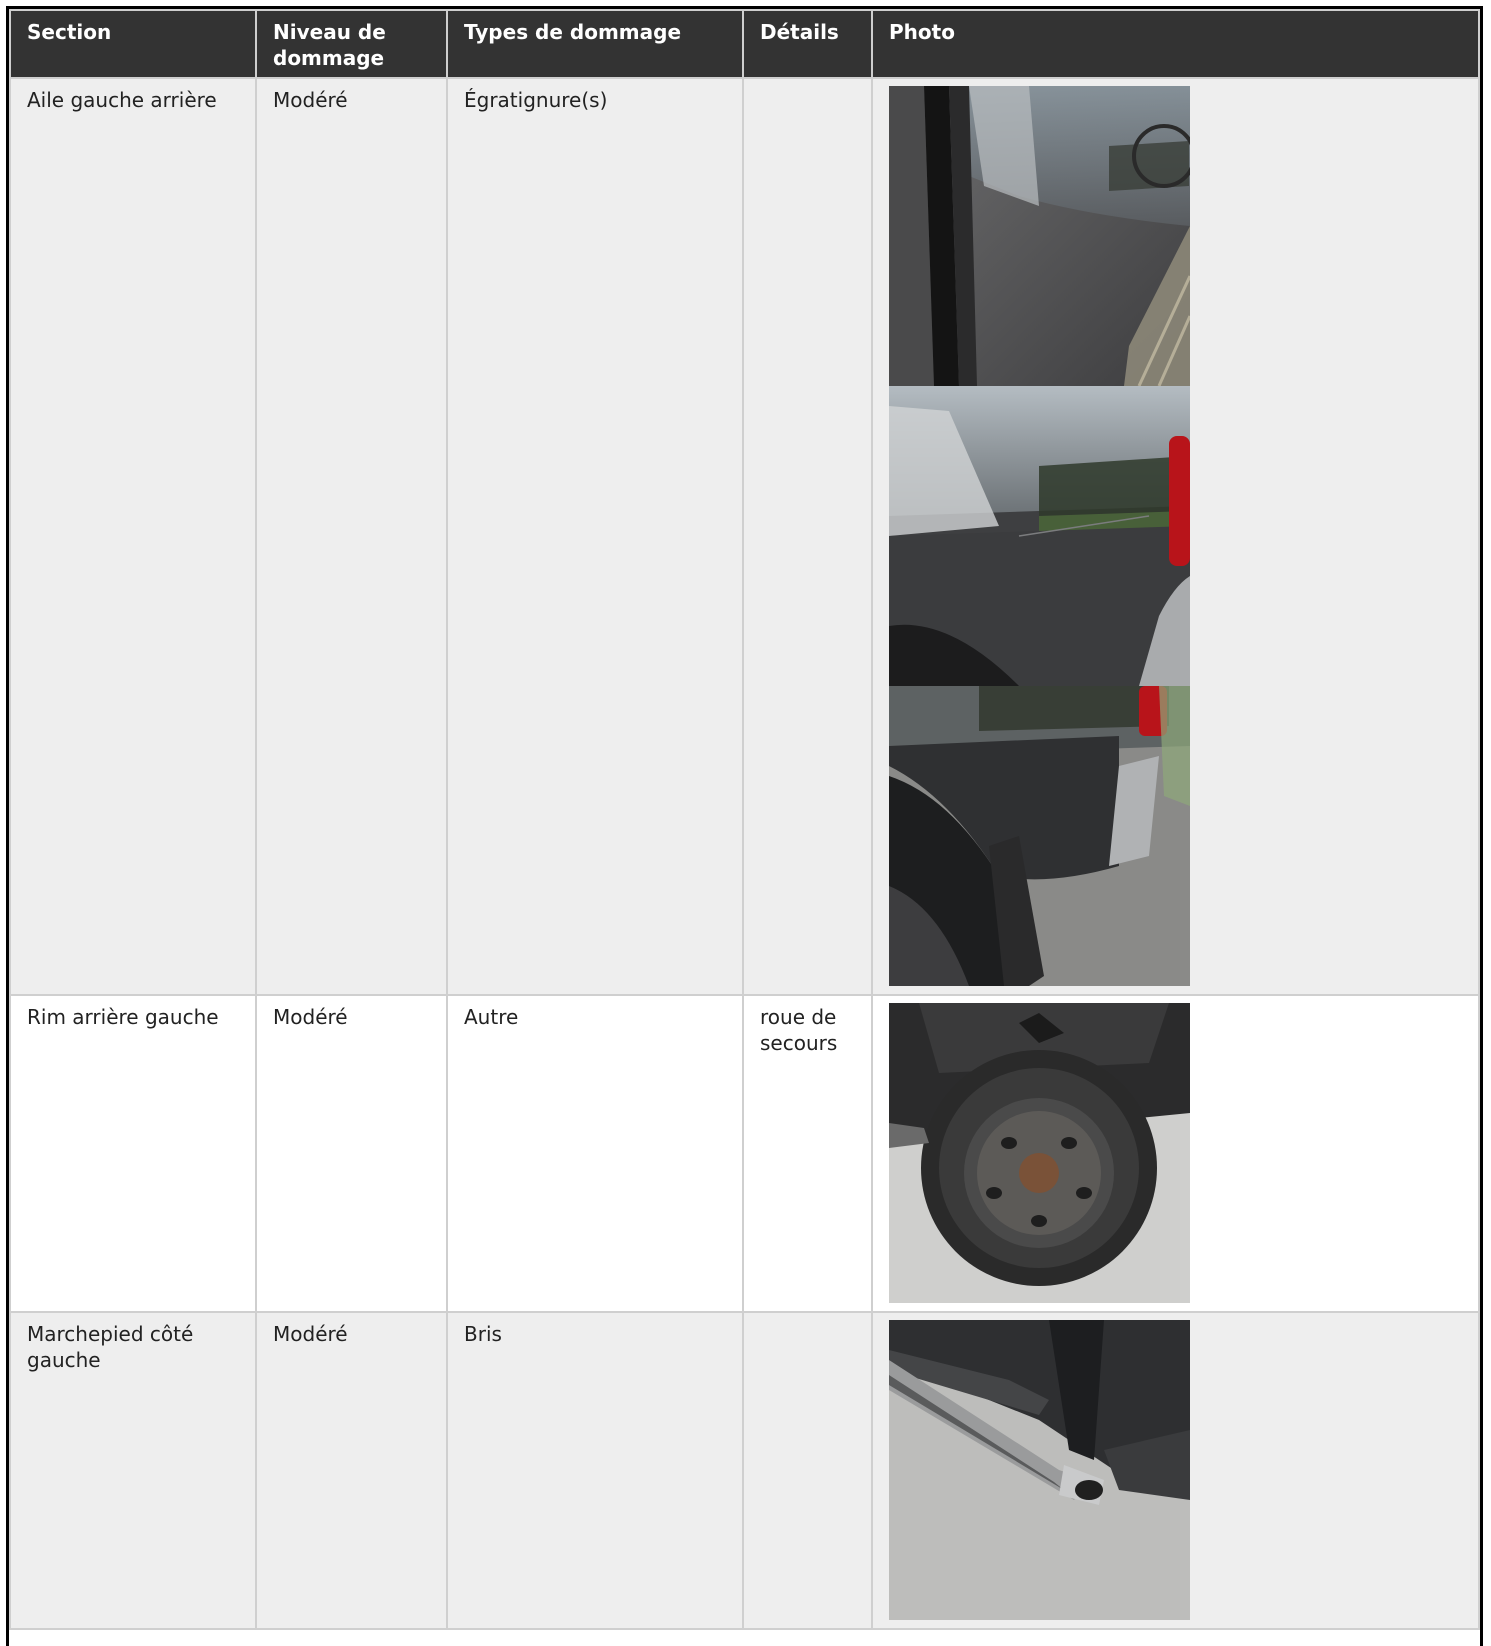 The height and width of the screenshot is (1646, 1491). I want to click on header-section: Section, so click(133, 44).